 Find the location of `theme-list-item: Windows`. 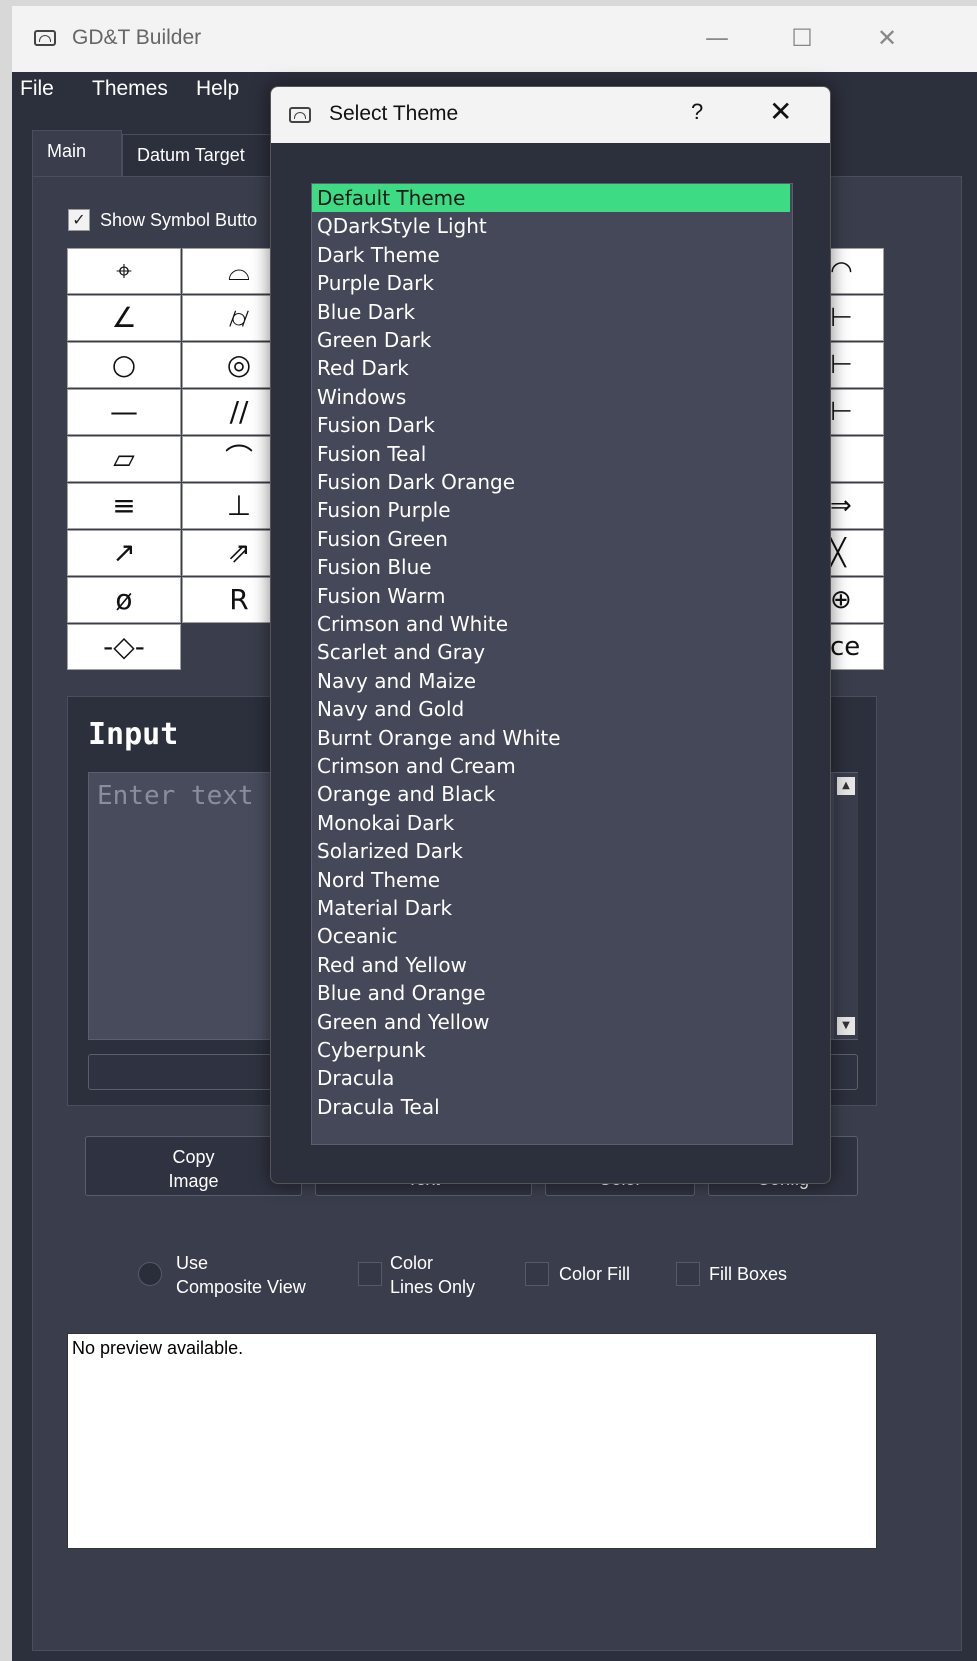

theme-list-item: Windows is located at coordinates (551, 397).